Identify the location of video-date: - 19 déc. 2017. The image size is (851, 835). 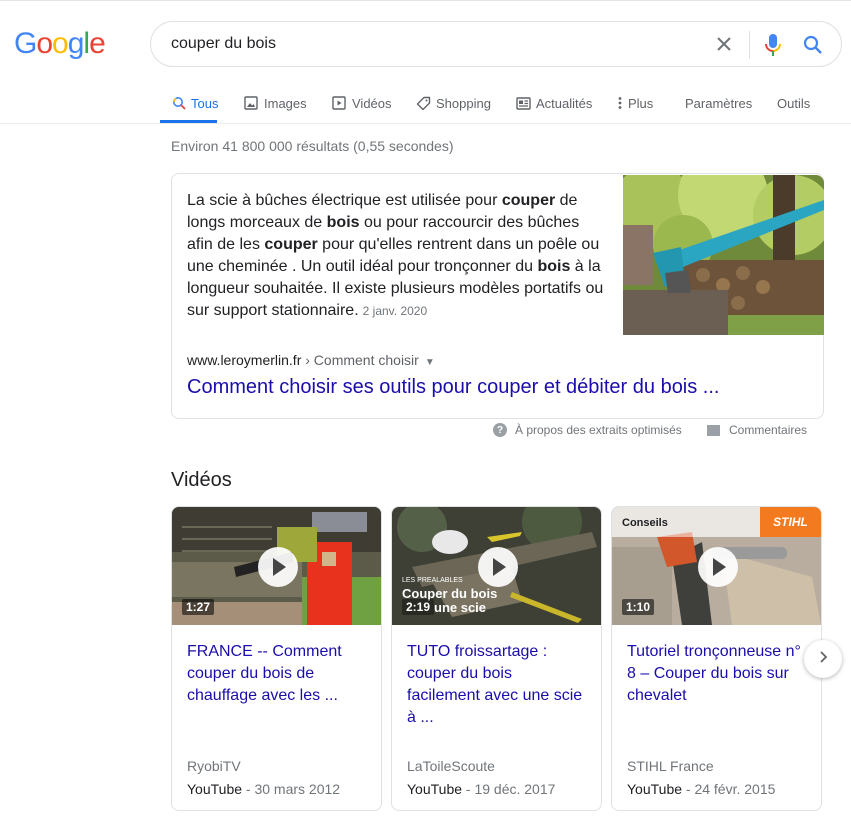
(509, 789).